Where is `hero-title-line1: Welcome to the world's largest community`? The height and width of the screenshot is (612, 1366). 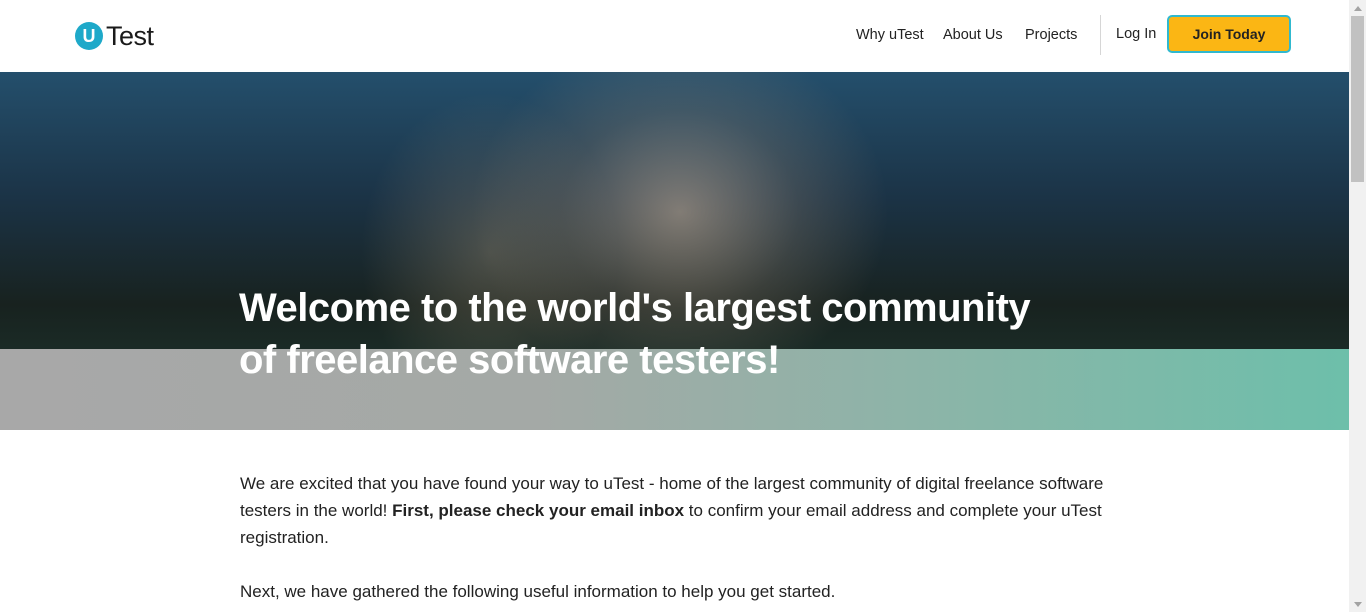
hero-title-line1: Welcome to the world's largest community is located at coordinates (635, 308).